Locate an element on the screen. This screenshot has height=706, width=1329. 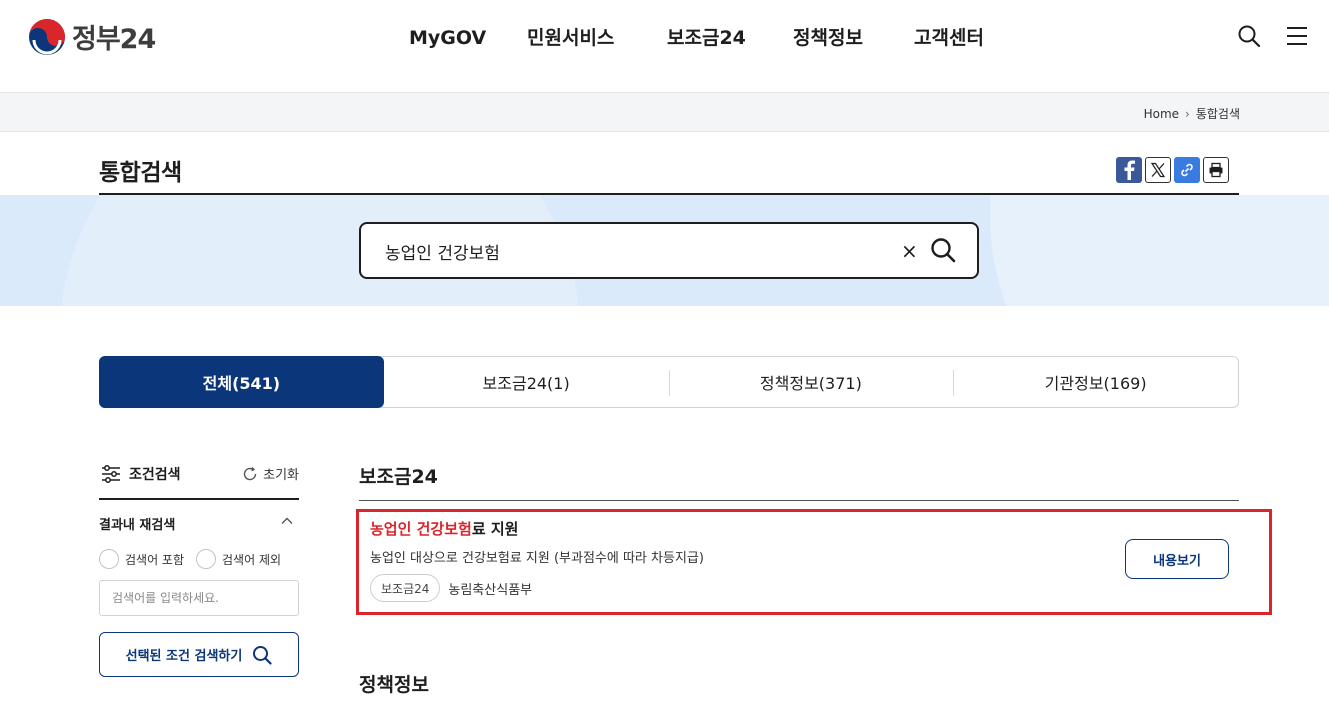
exclude-label: 검색어 제외 is located at coordinates (252, 559).